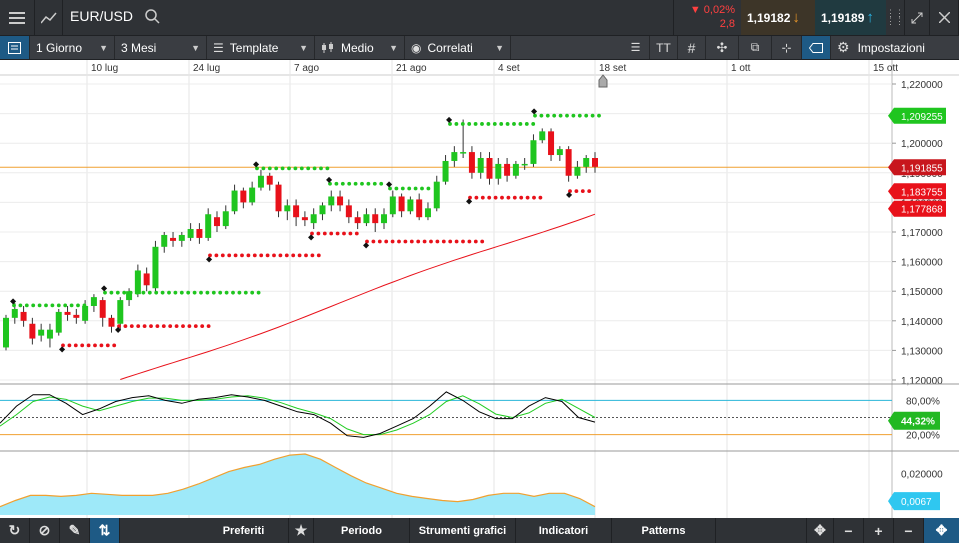  I want to click on drawing-tools-label: Strumenti grafici, so click(462, 530).